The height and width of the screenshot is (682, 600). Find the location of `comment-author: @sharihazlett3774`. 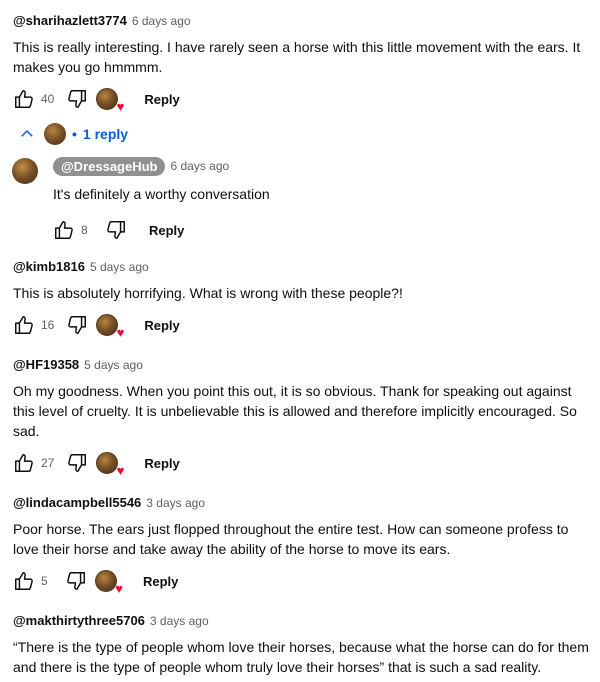

comment-author: @sharihazlett3774 is located at coordinates (70, 20).